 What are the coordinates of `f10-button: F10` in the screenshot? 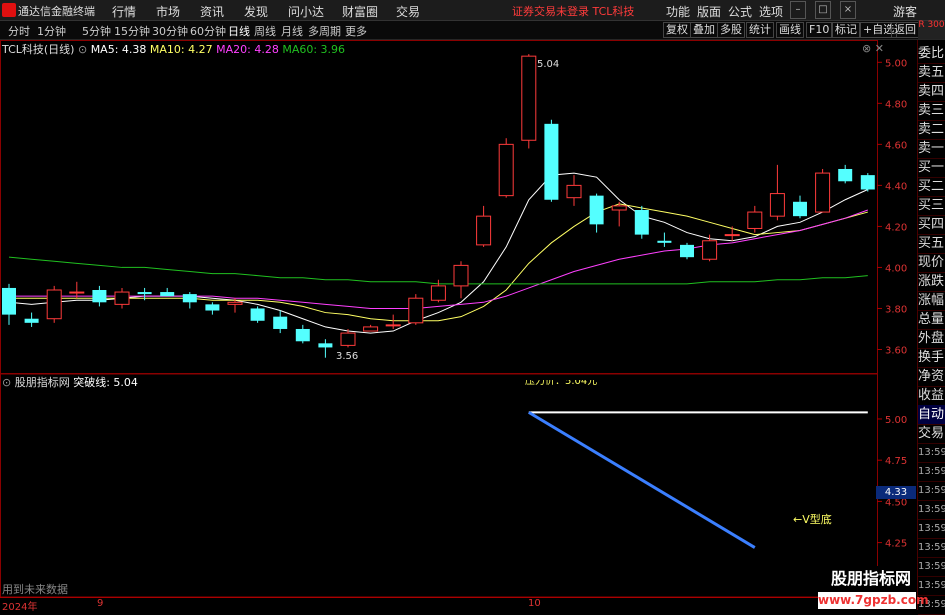 It's located at (819, 30).